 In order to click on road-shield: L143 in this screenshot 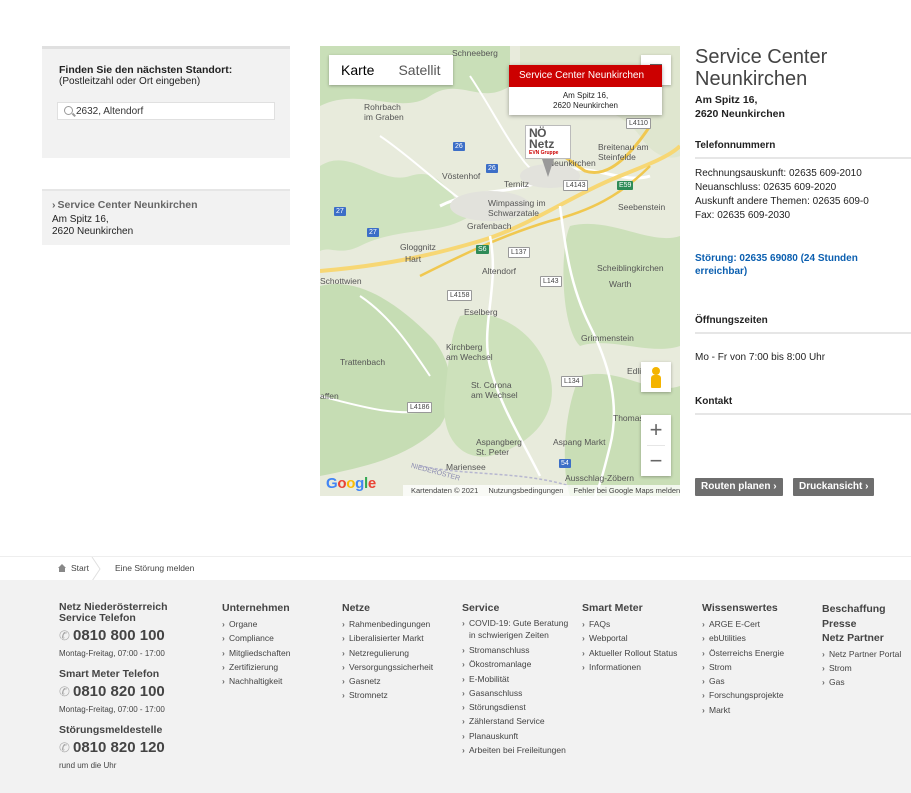, I will do `click(551, 281)`.